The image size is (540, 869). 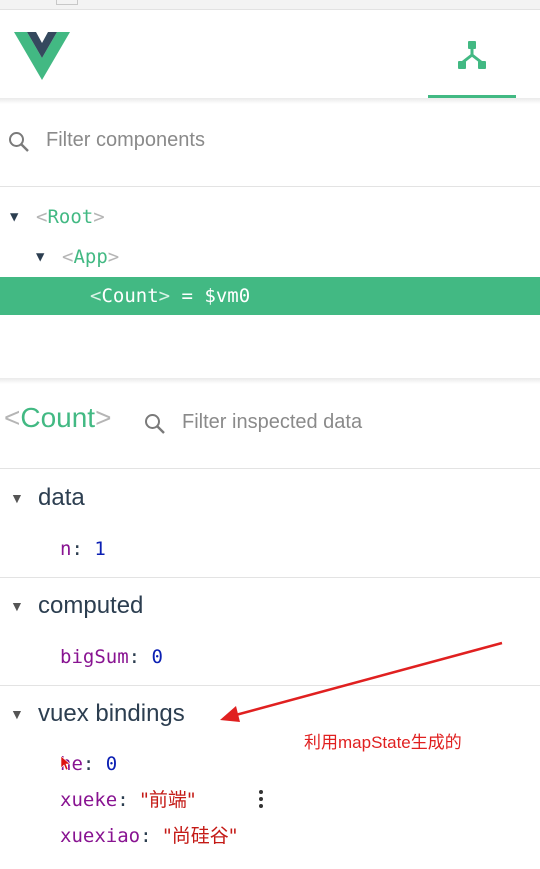 What do you see at coordinates (383, 742) in the screenshot?
I see `annotation-label: 利用mapState生成的` at bounding box center [383, 742].